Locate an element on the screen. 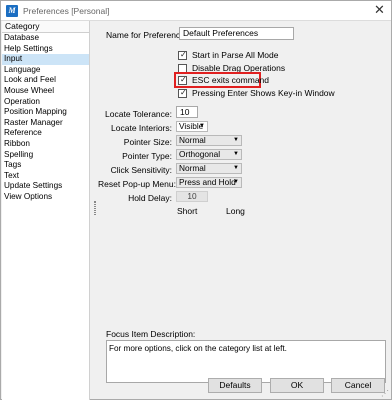 This screenshot has width=392, height=400. reset-popup-menu-label: Reset Pop-up Menu: is located at coordinates (137, 184).